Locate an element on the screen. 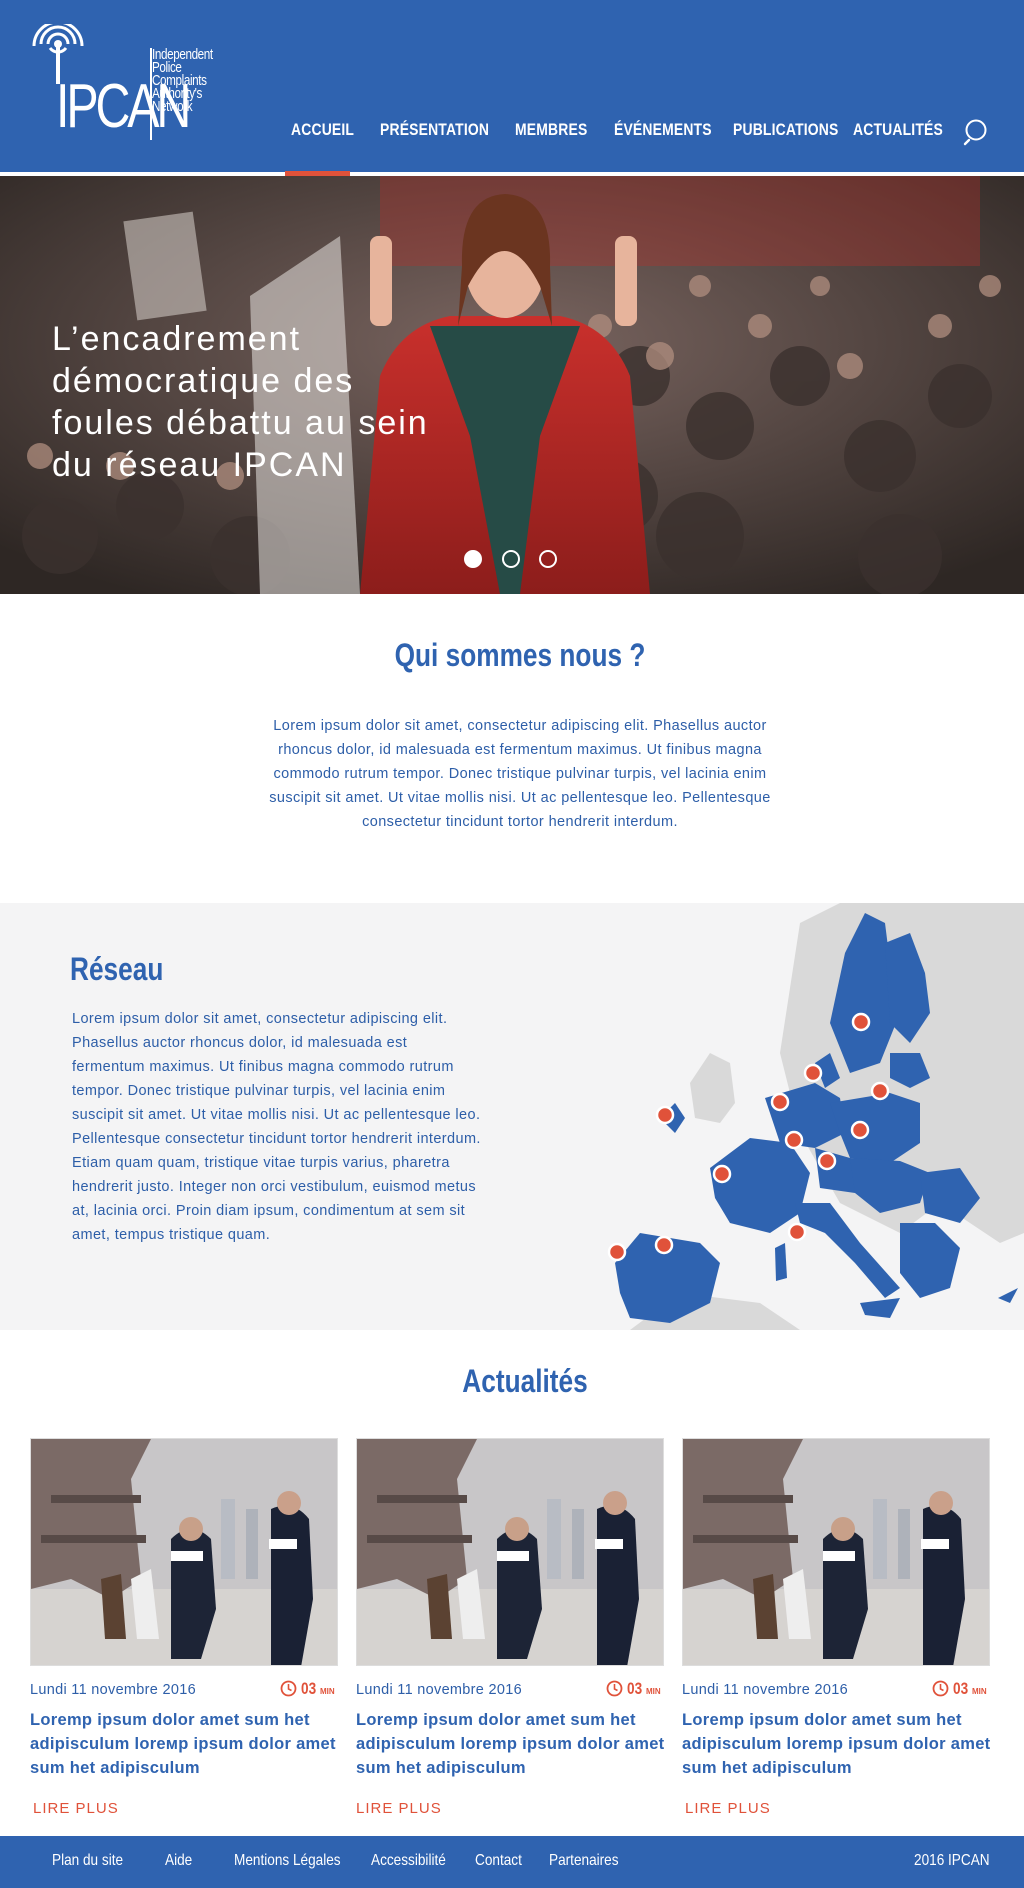  footer-link-accessibilite: Accessibilité is located at coordinates (408, 1861).